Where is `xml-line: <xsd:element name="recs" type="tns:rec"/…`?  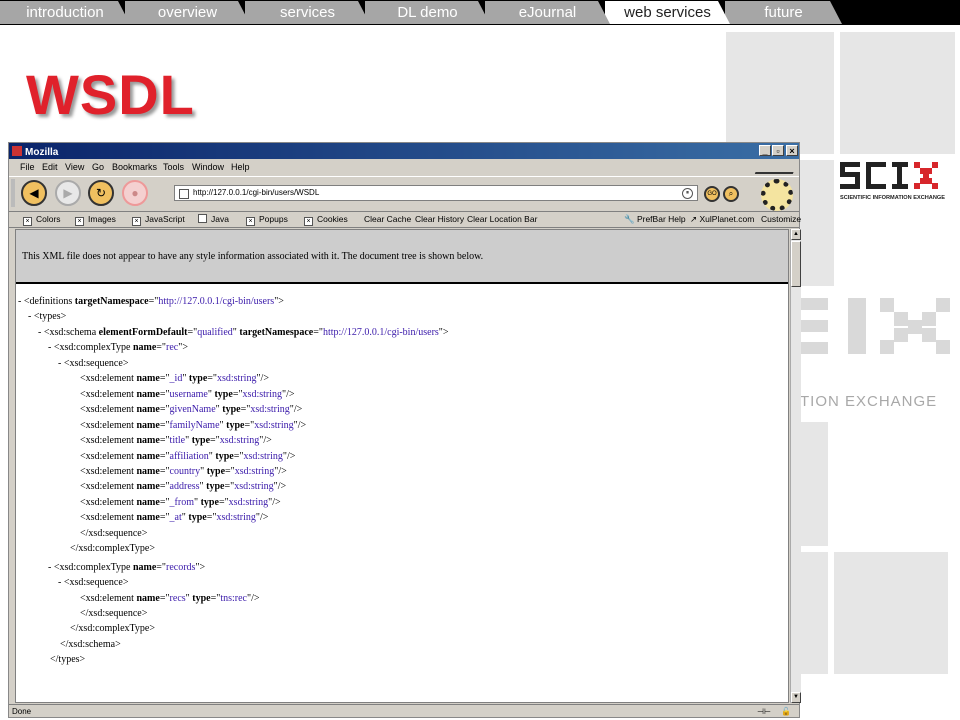
xml-line: <xsd:element name="recs" type="tns:rec"/… is located at coordinates (170, 598).